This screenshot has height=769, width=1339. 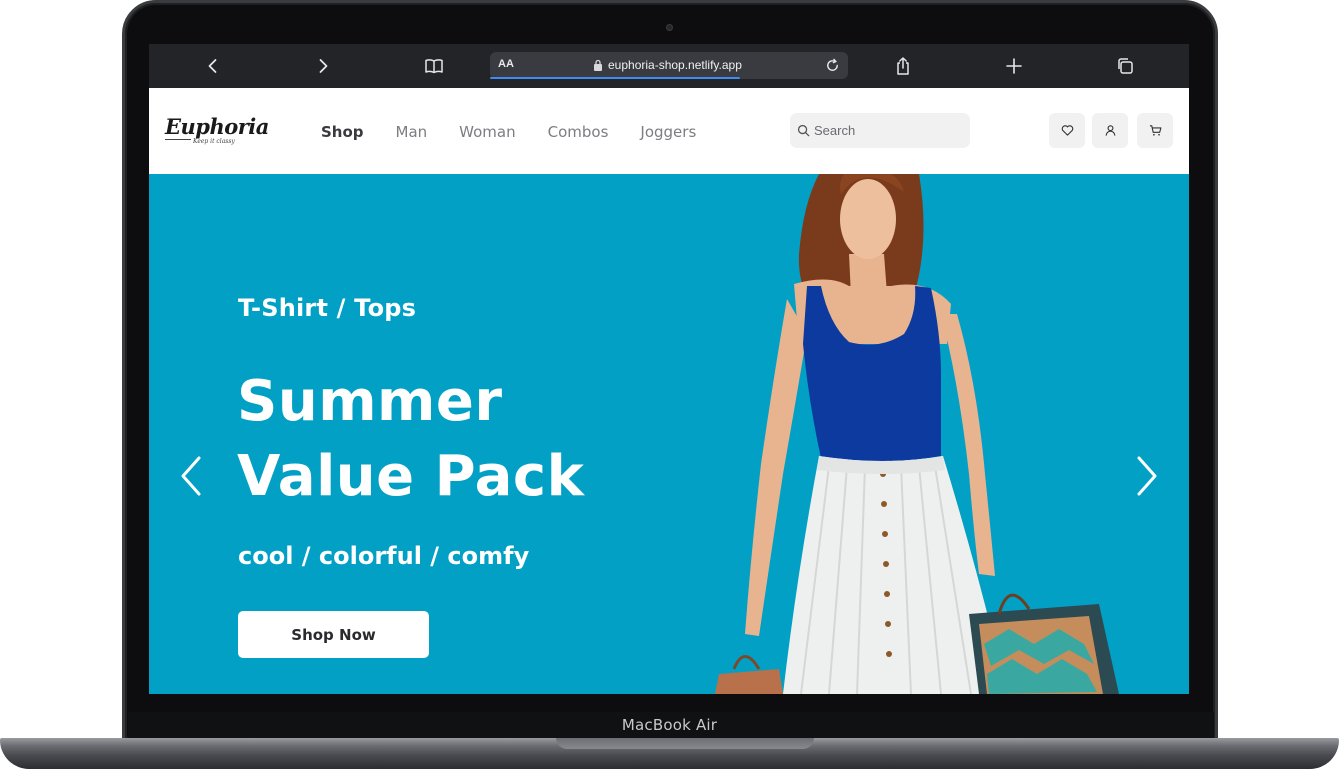 I want to click on laptop-hinge-notch, so click(x=685, y=743).